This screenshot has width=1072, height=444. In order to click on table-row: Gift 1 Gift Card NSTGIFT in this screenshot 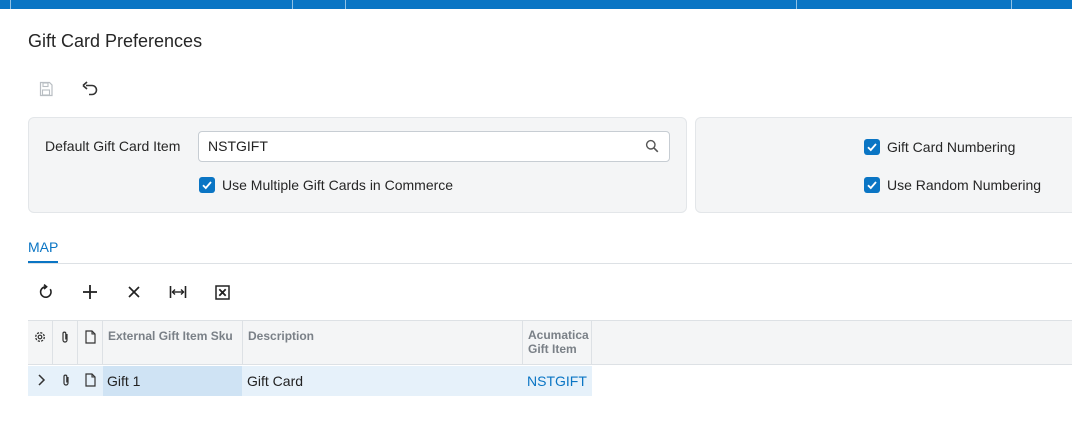, I will do `click(310, 381)`.